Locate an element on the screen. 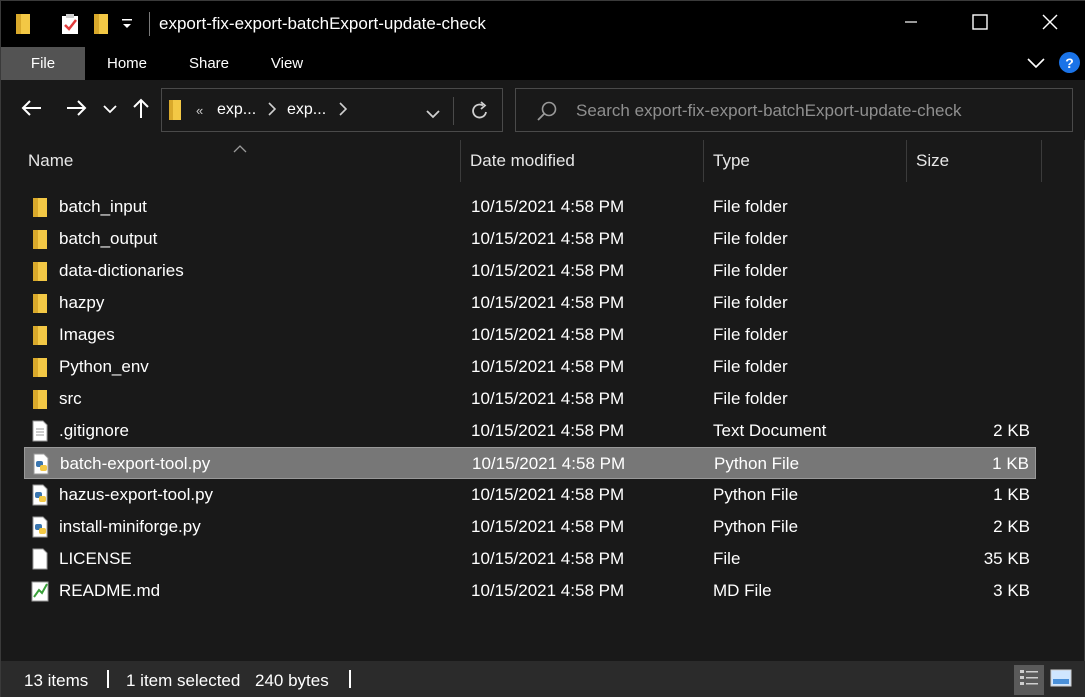  blank-file-icon is located at coordinates (40, 559).